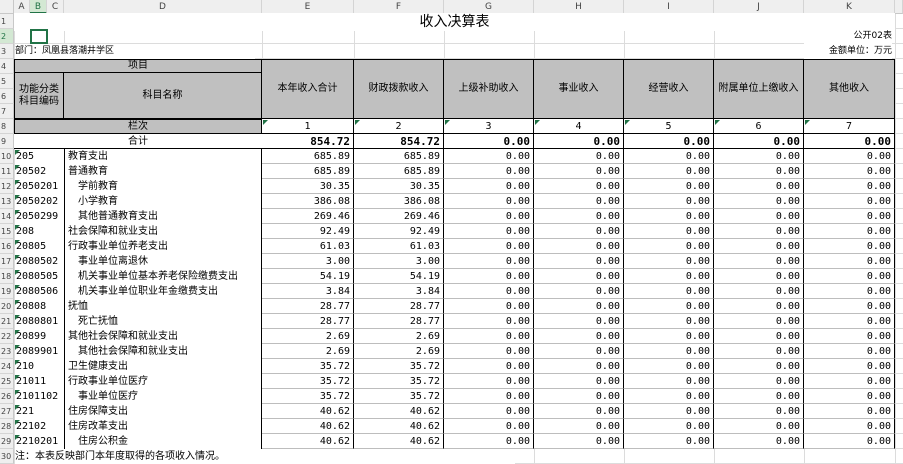 Image resolution: width=903 pixels, height=464 pixels. What do you see at coordinates (308, 201) in the screenshot?
I see `amount-cell: 386.08` at bounding box center [308, 201].